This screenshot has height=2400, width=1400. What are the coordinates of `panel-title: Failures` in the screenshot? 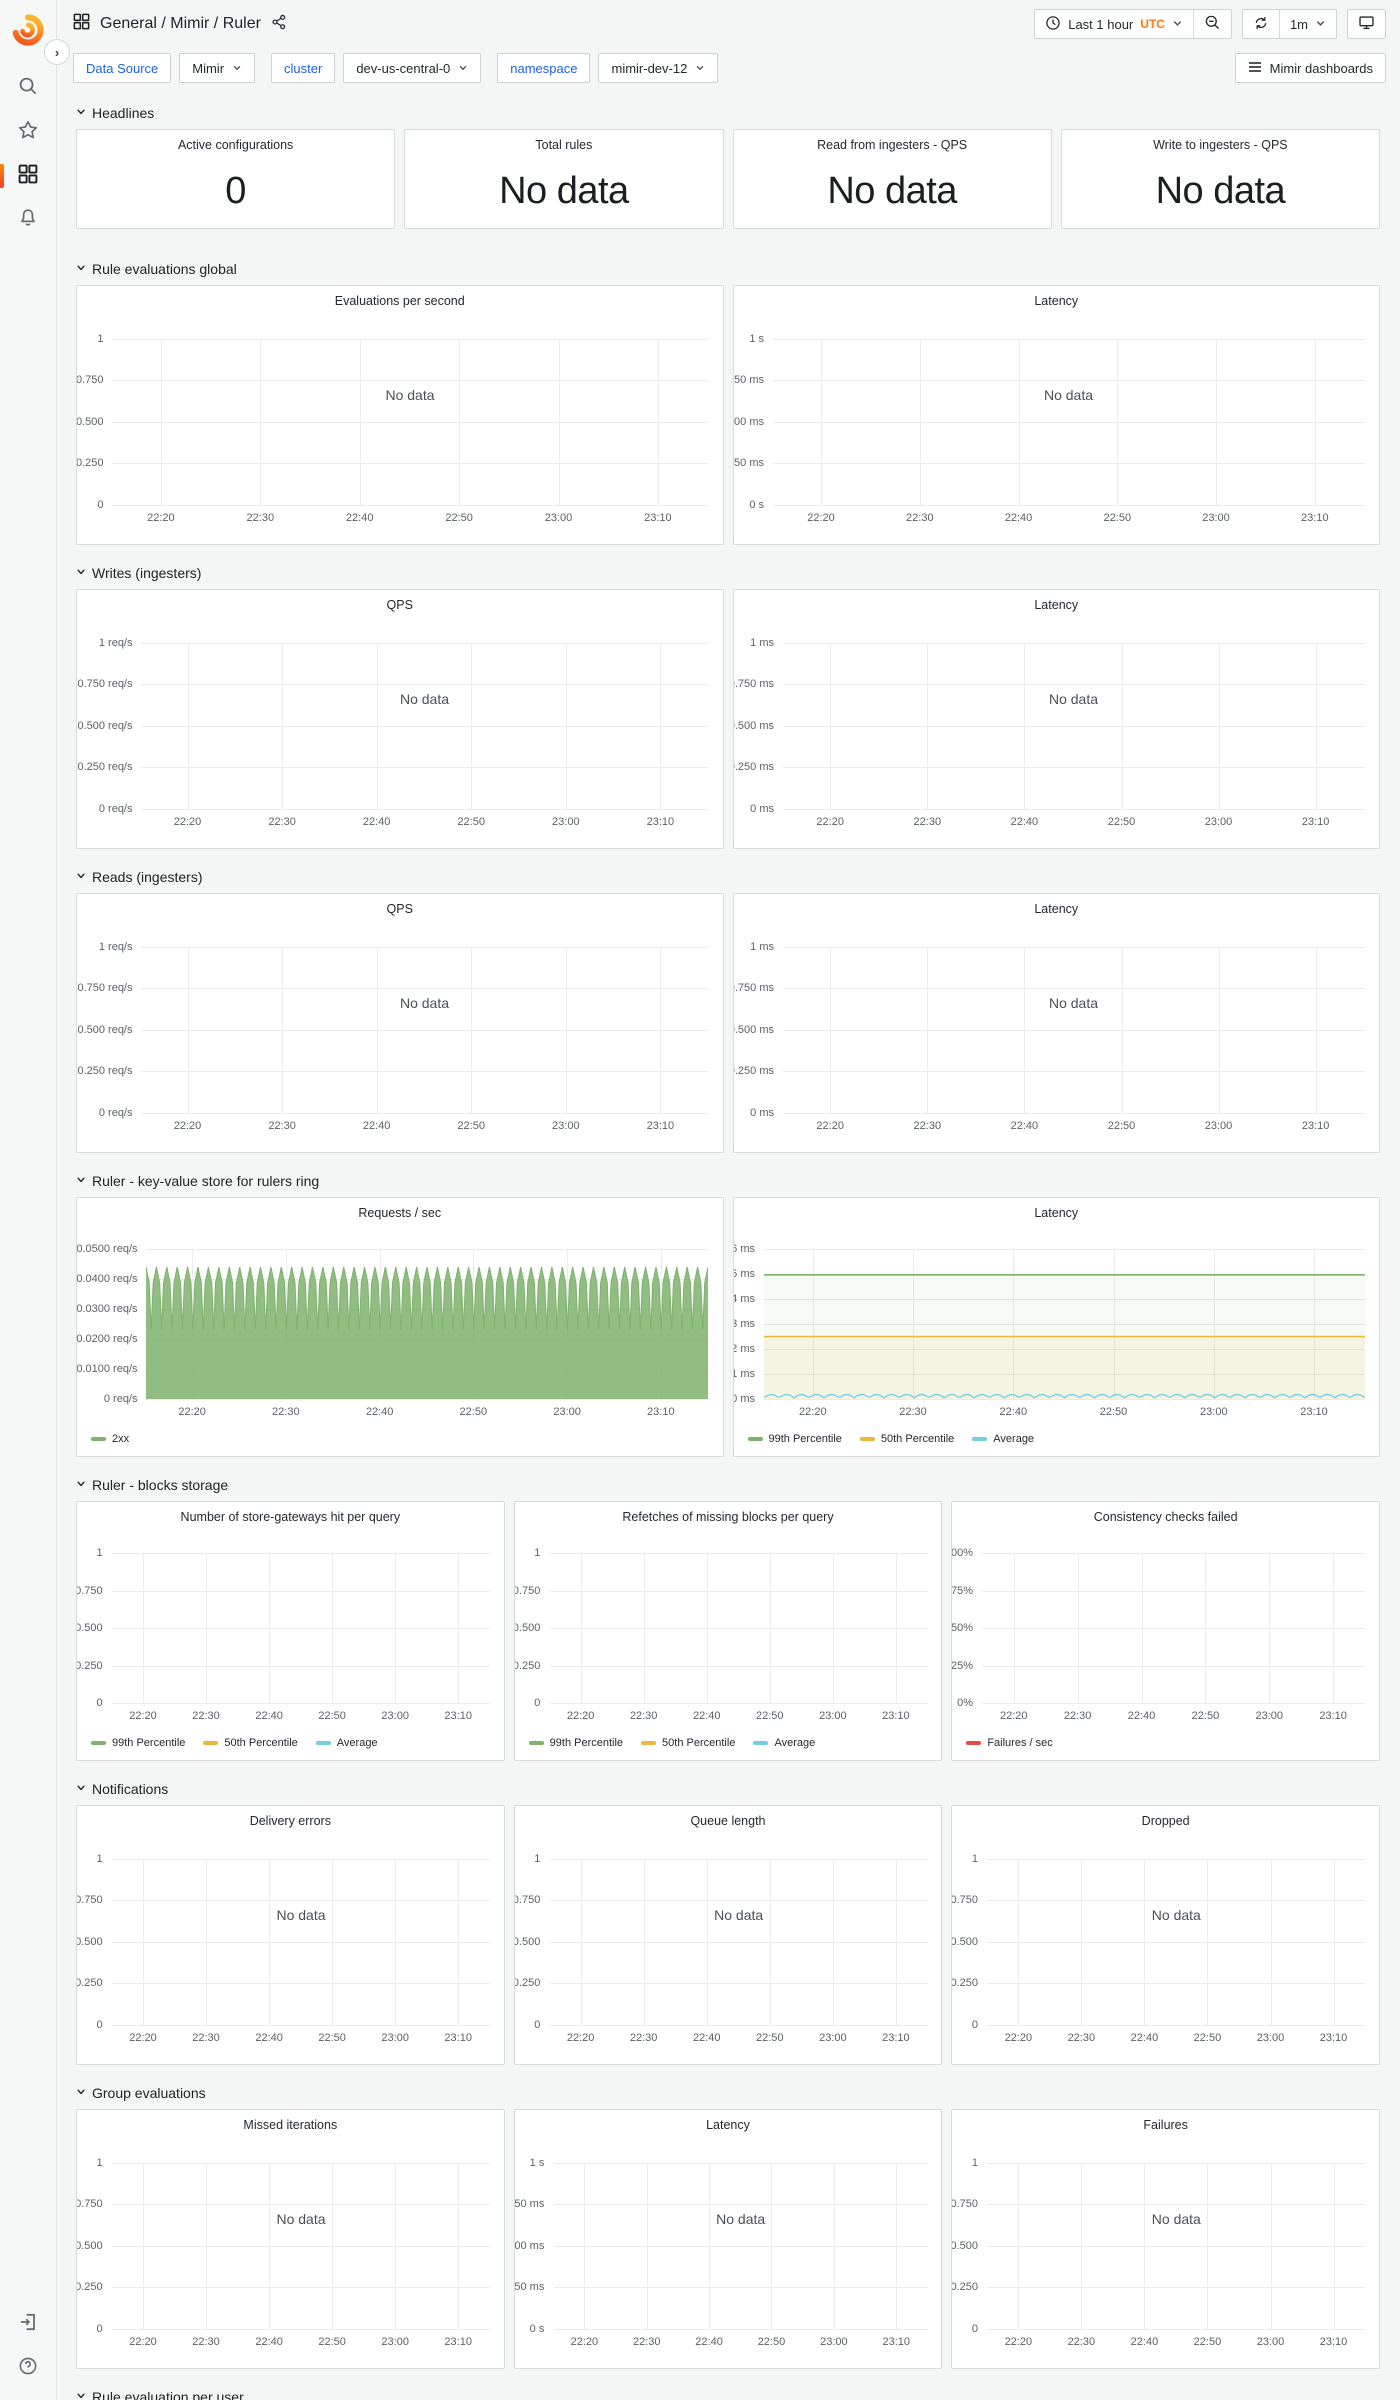 It's located at (1165, 2125).